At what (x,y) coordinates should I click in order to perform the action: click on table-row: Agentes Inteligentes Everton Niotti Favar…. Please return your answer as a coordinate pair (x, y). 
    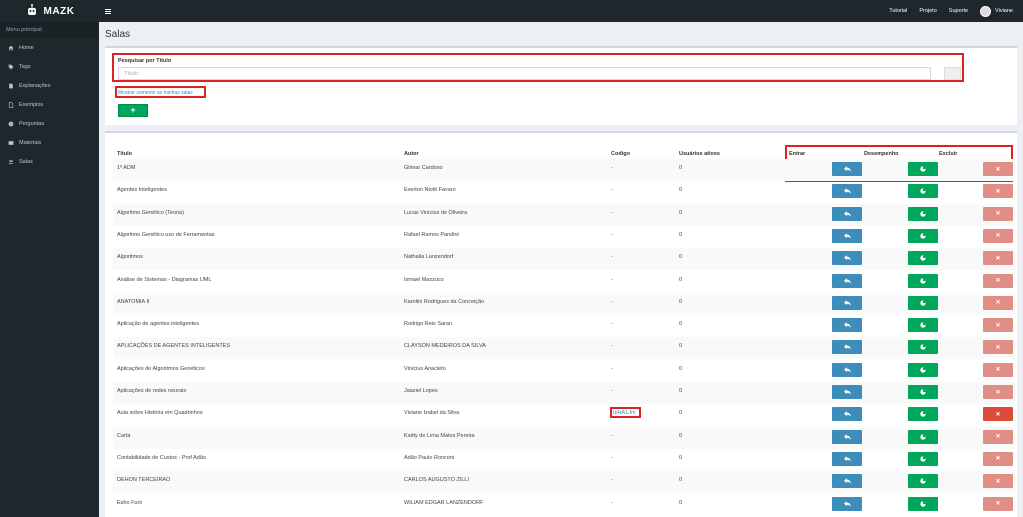
    Looking at the image, I should click on (564, 192).